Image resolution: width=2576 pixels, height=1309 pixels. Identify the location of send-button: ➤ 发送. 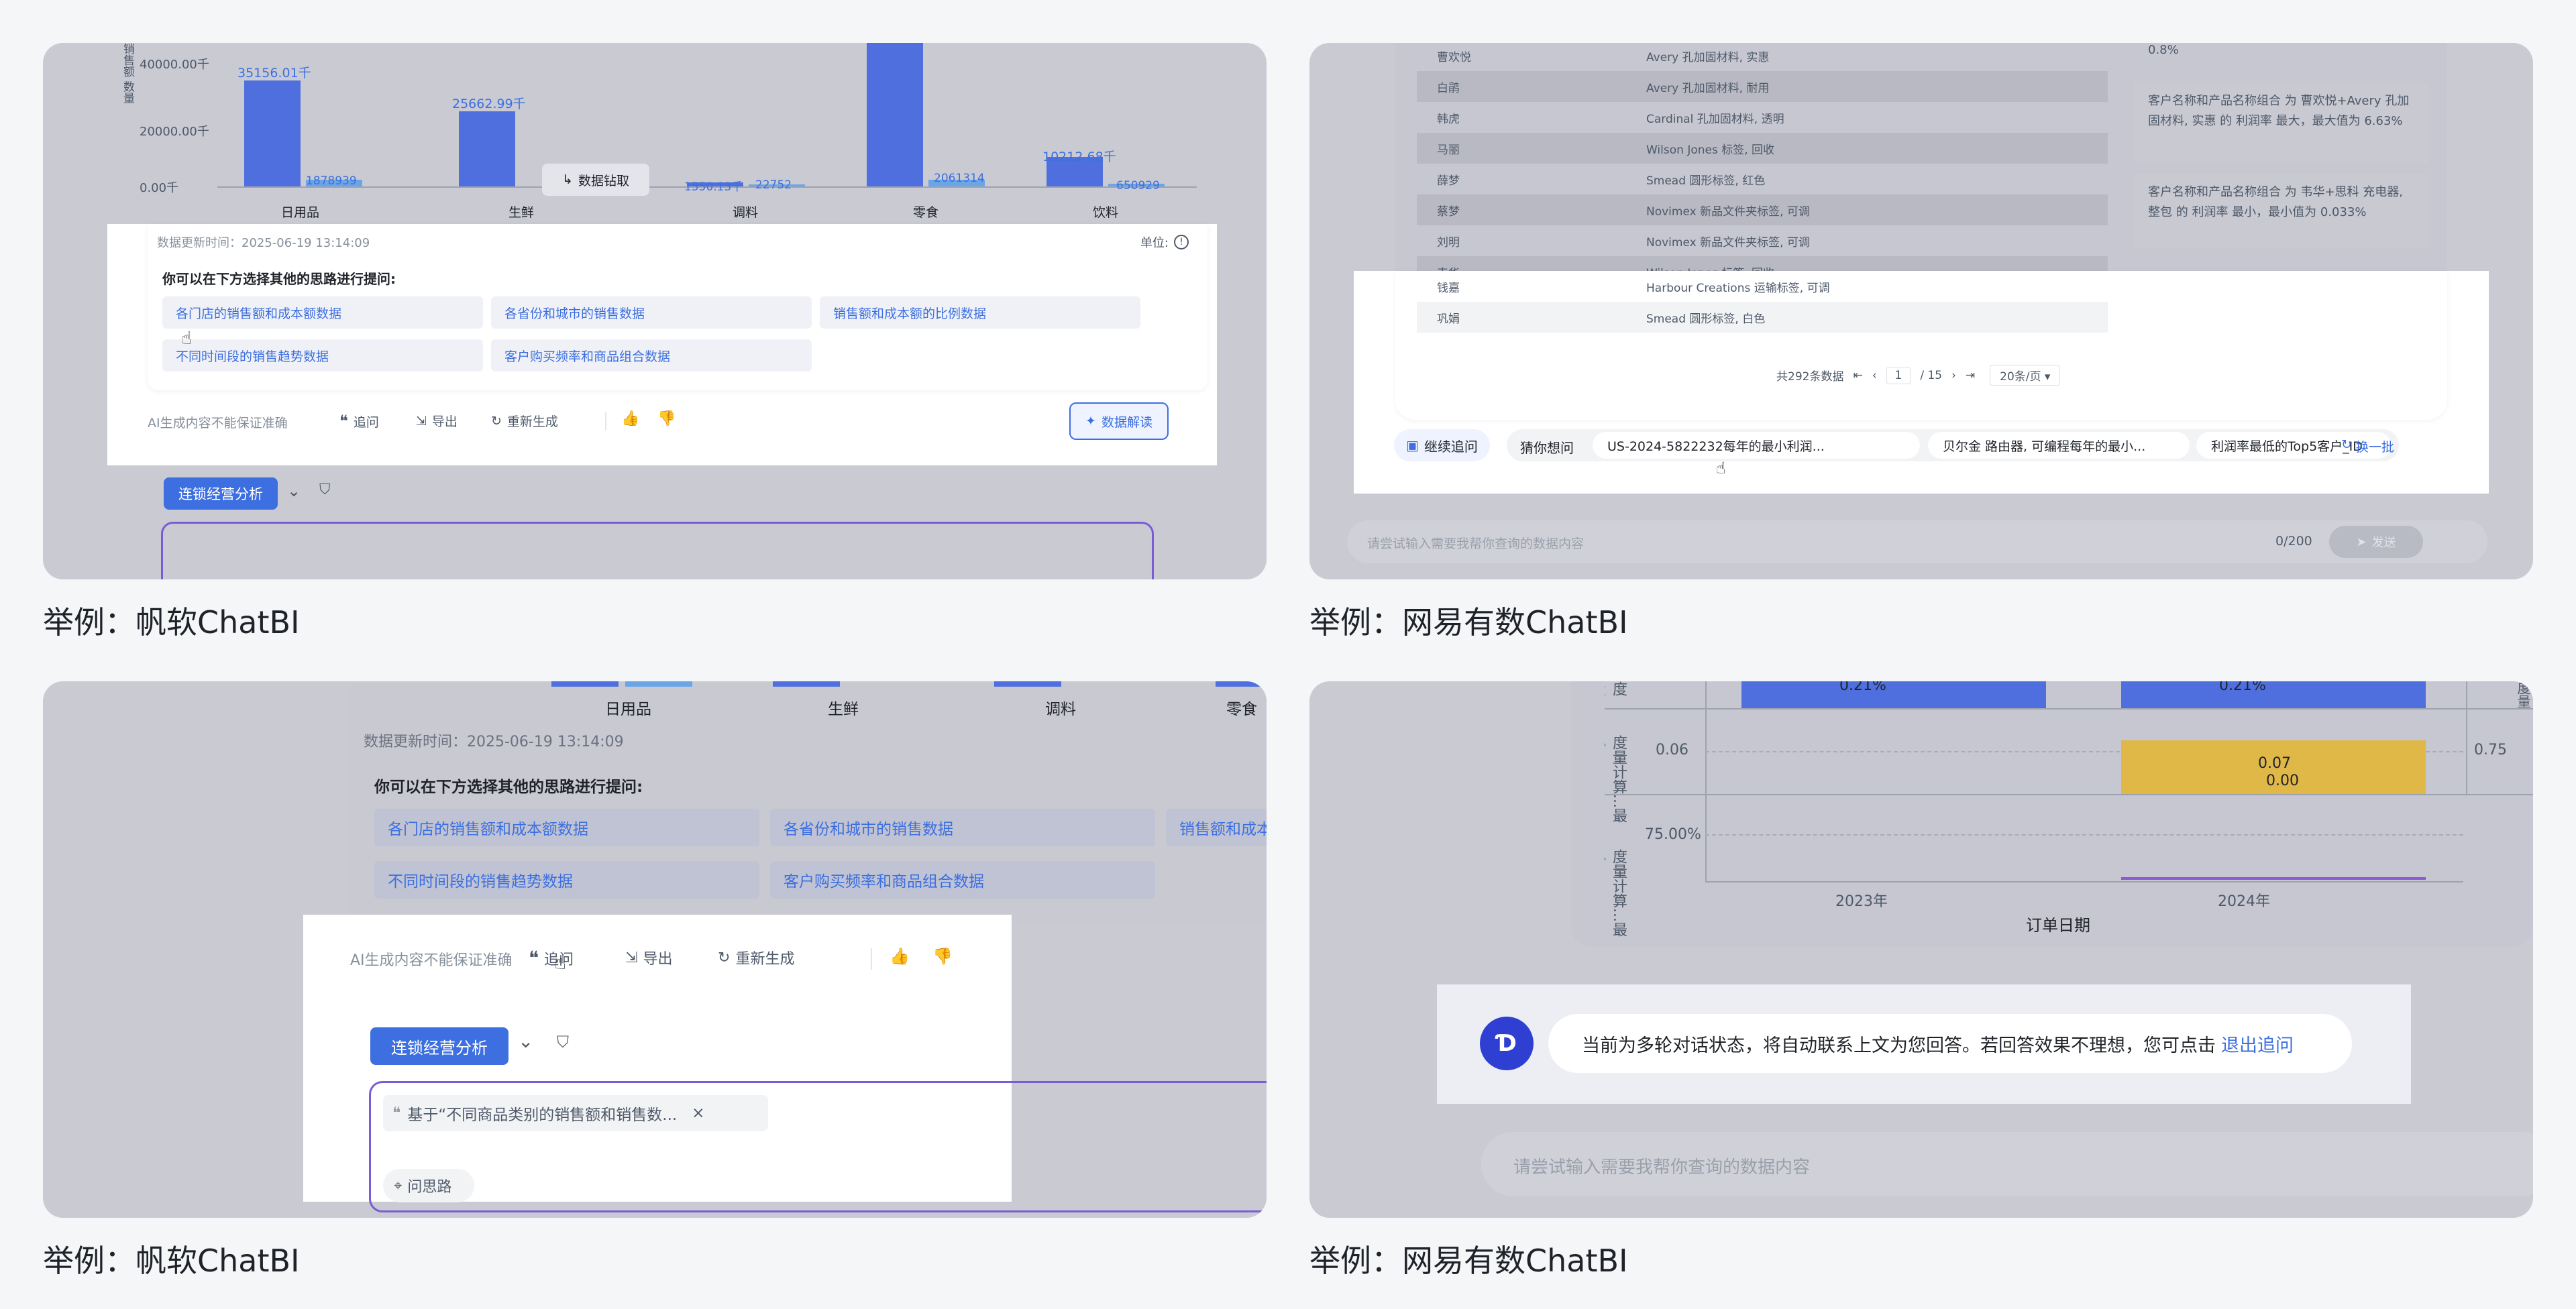
(2376, 542).